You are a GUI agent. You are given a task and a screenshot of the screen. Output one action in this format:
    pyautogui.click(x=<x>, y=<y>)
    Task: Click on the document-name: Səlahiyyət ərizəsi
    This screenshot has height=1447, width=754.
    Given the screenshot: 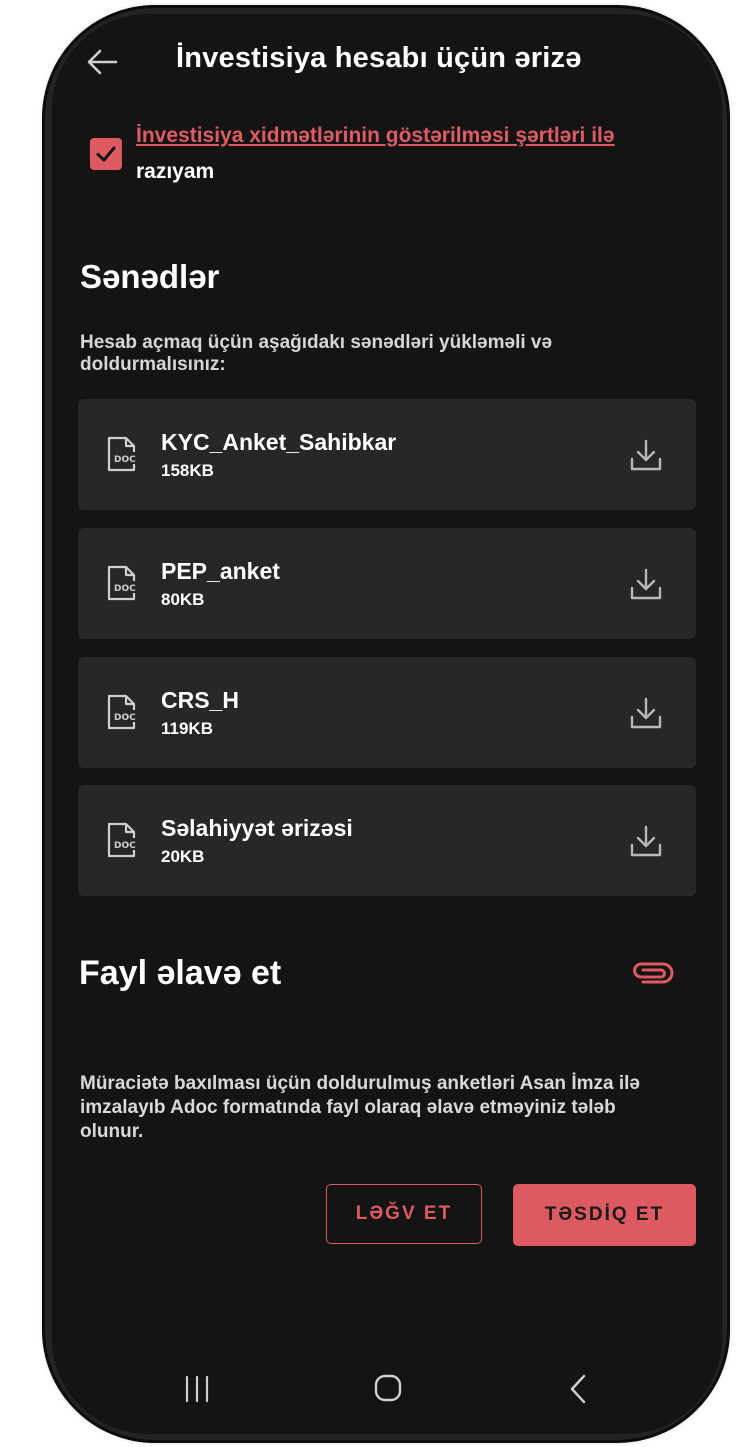 What is the action you would take?
    pyautogui.click(x=257, y=828)
    